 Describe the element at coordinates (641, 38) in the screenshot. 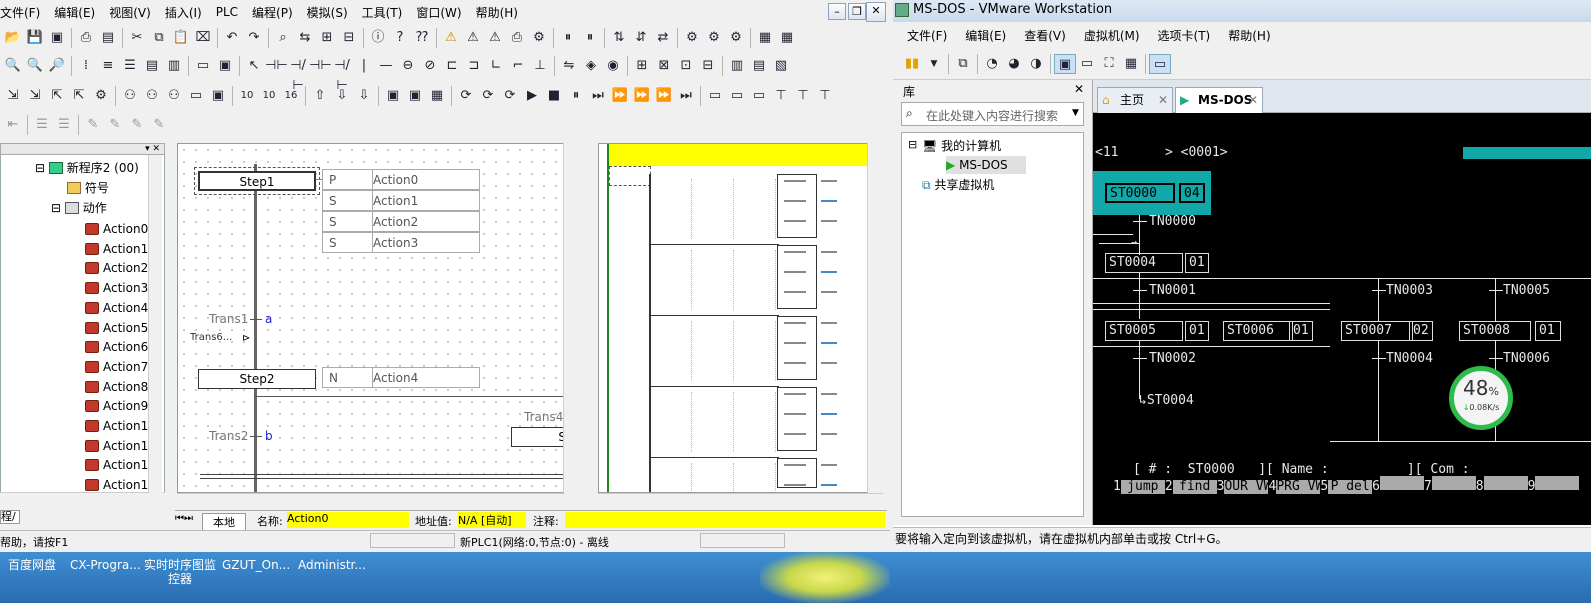

I see `transfer2-icon: ⇵` at that location.